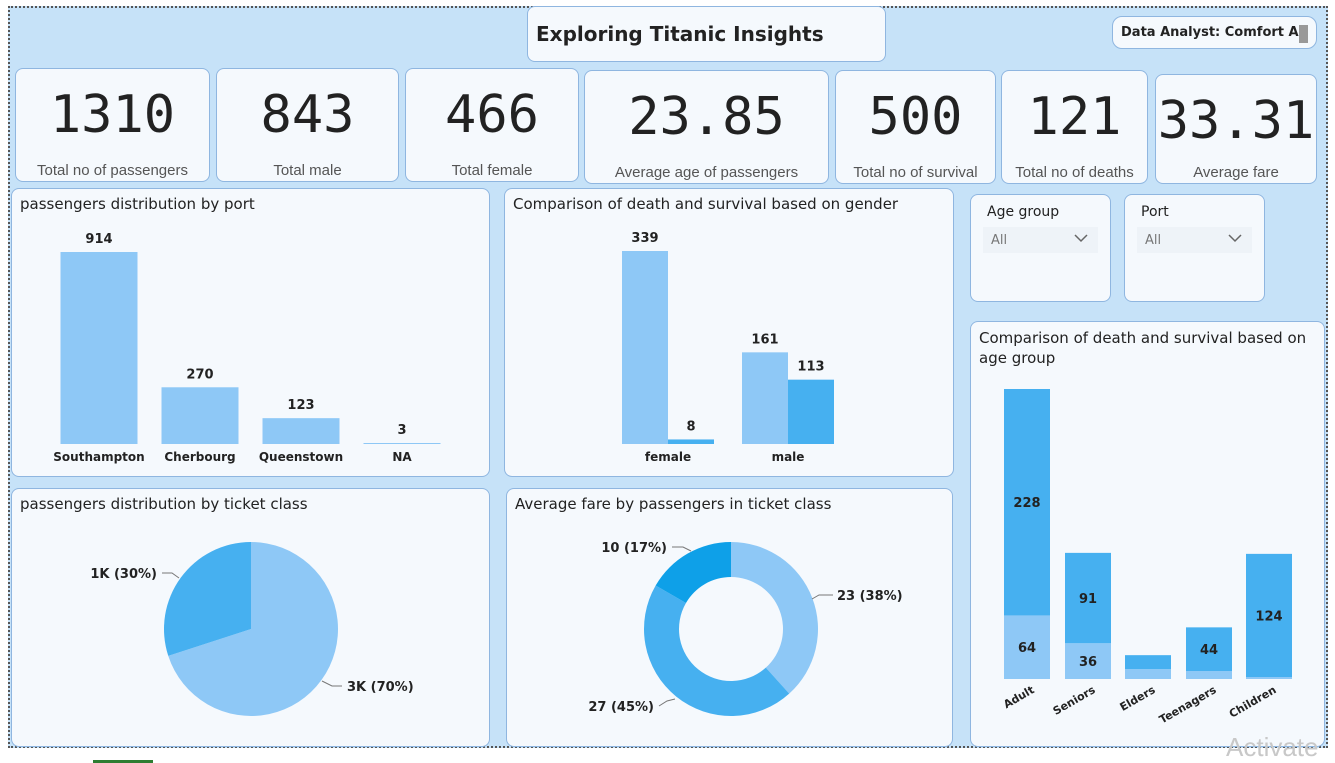 The height and width of the screenshot is (763, 1335). What do you see at coordinates (402, 457) in the screenshot?
I see `tick-label: NA` at bounding box center [402, 457].